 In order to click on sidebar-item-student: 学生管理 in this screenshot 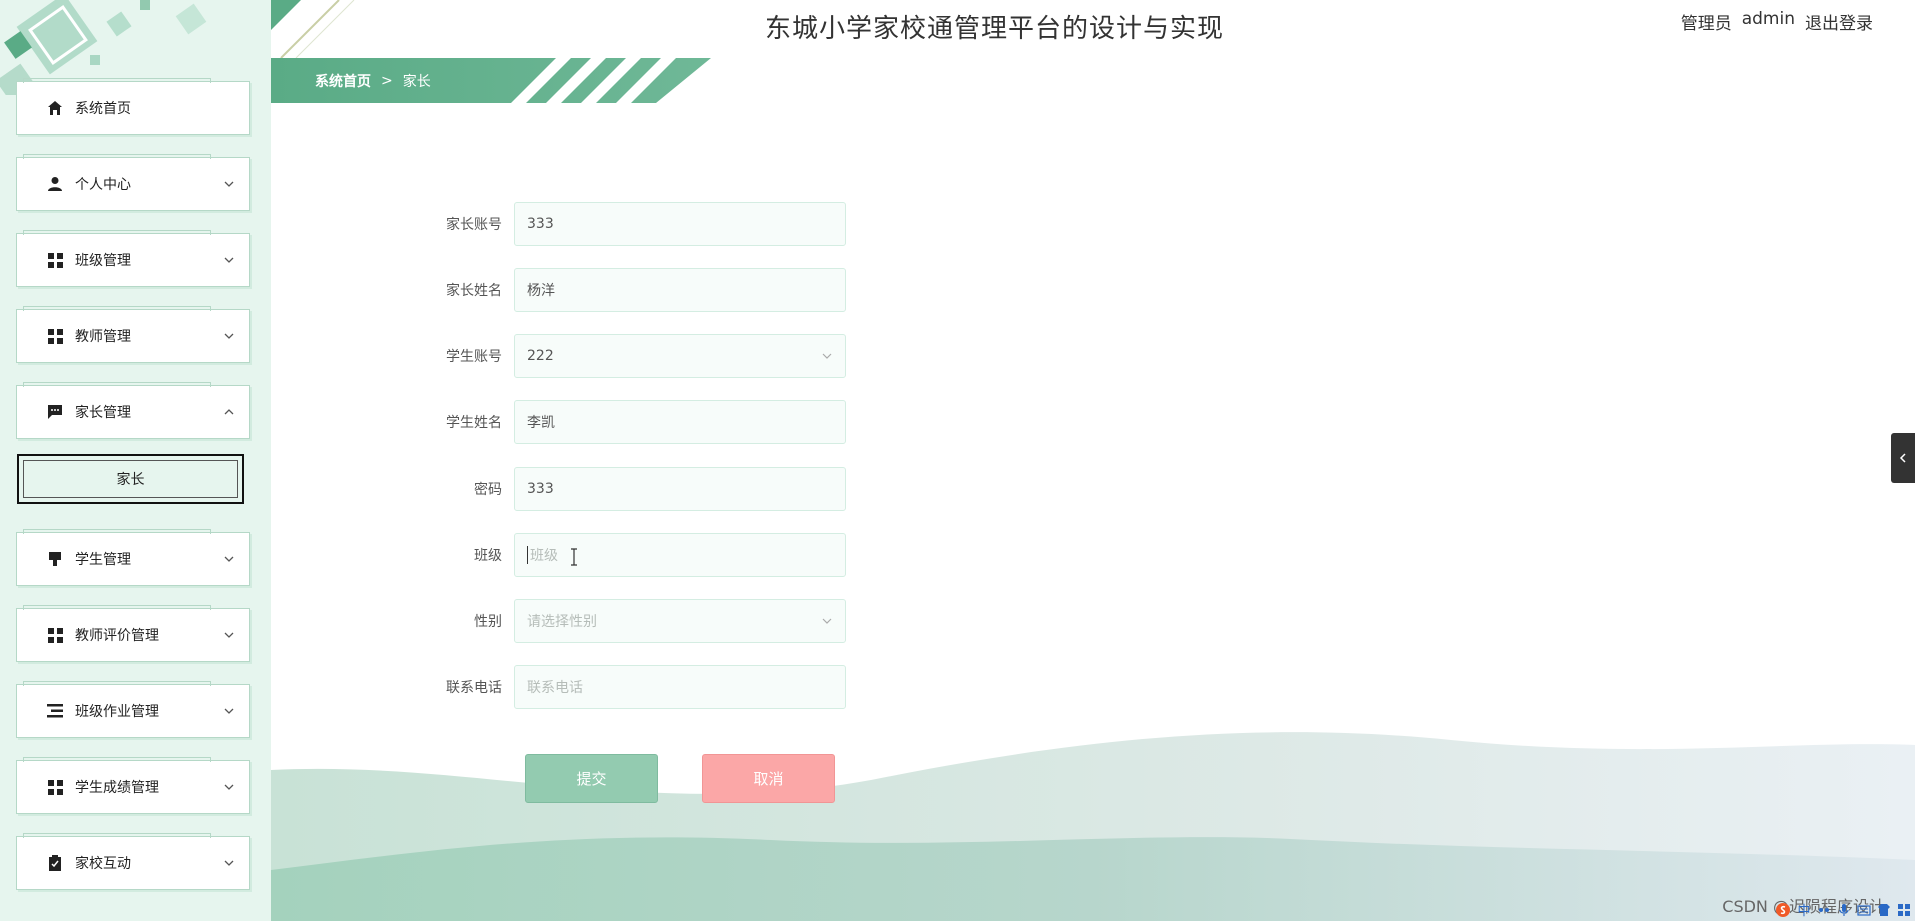, I will do `click(133, 557)`.